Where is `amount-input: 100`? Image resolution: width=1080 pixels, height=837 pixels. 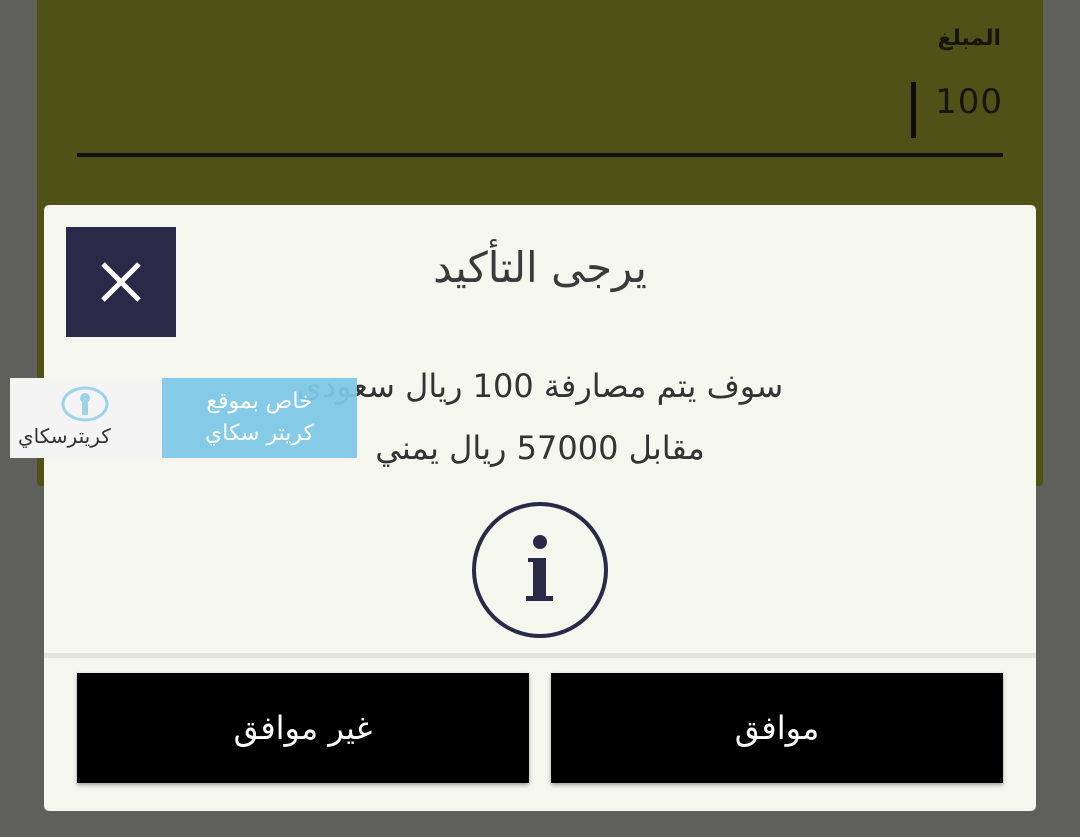 amount-input: 100 is located at coordinates (969, 102).